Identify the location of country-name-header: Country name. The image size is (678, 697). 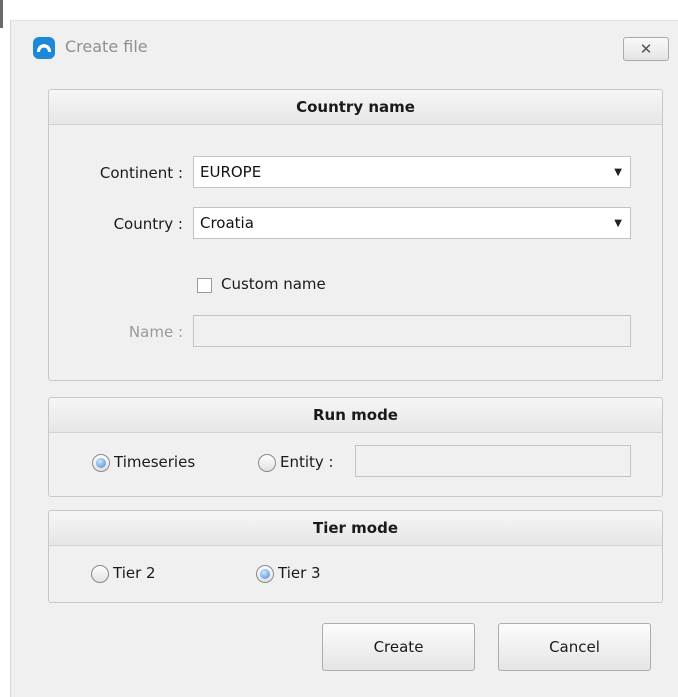
(355, 107).